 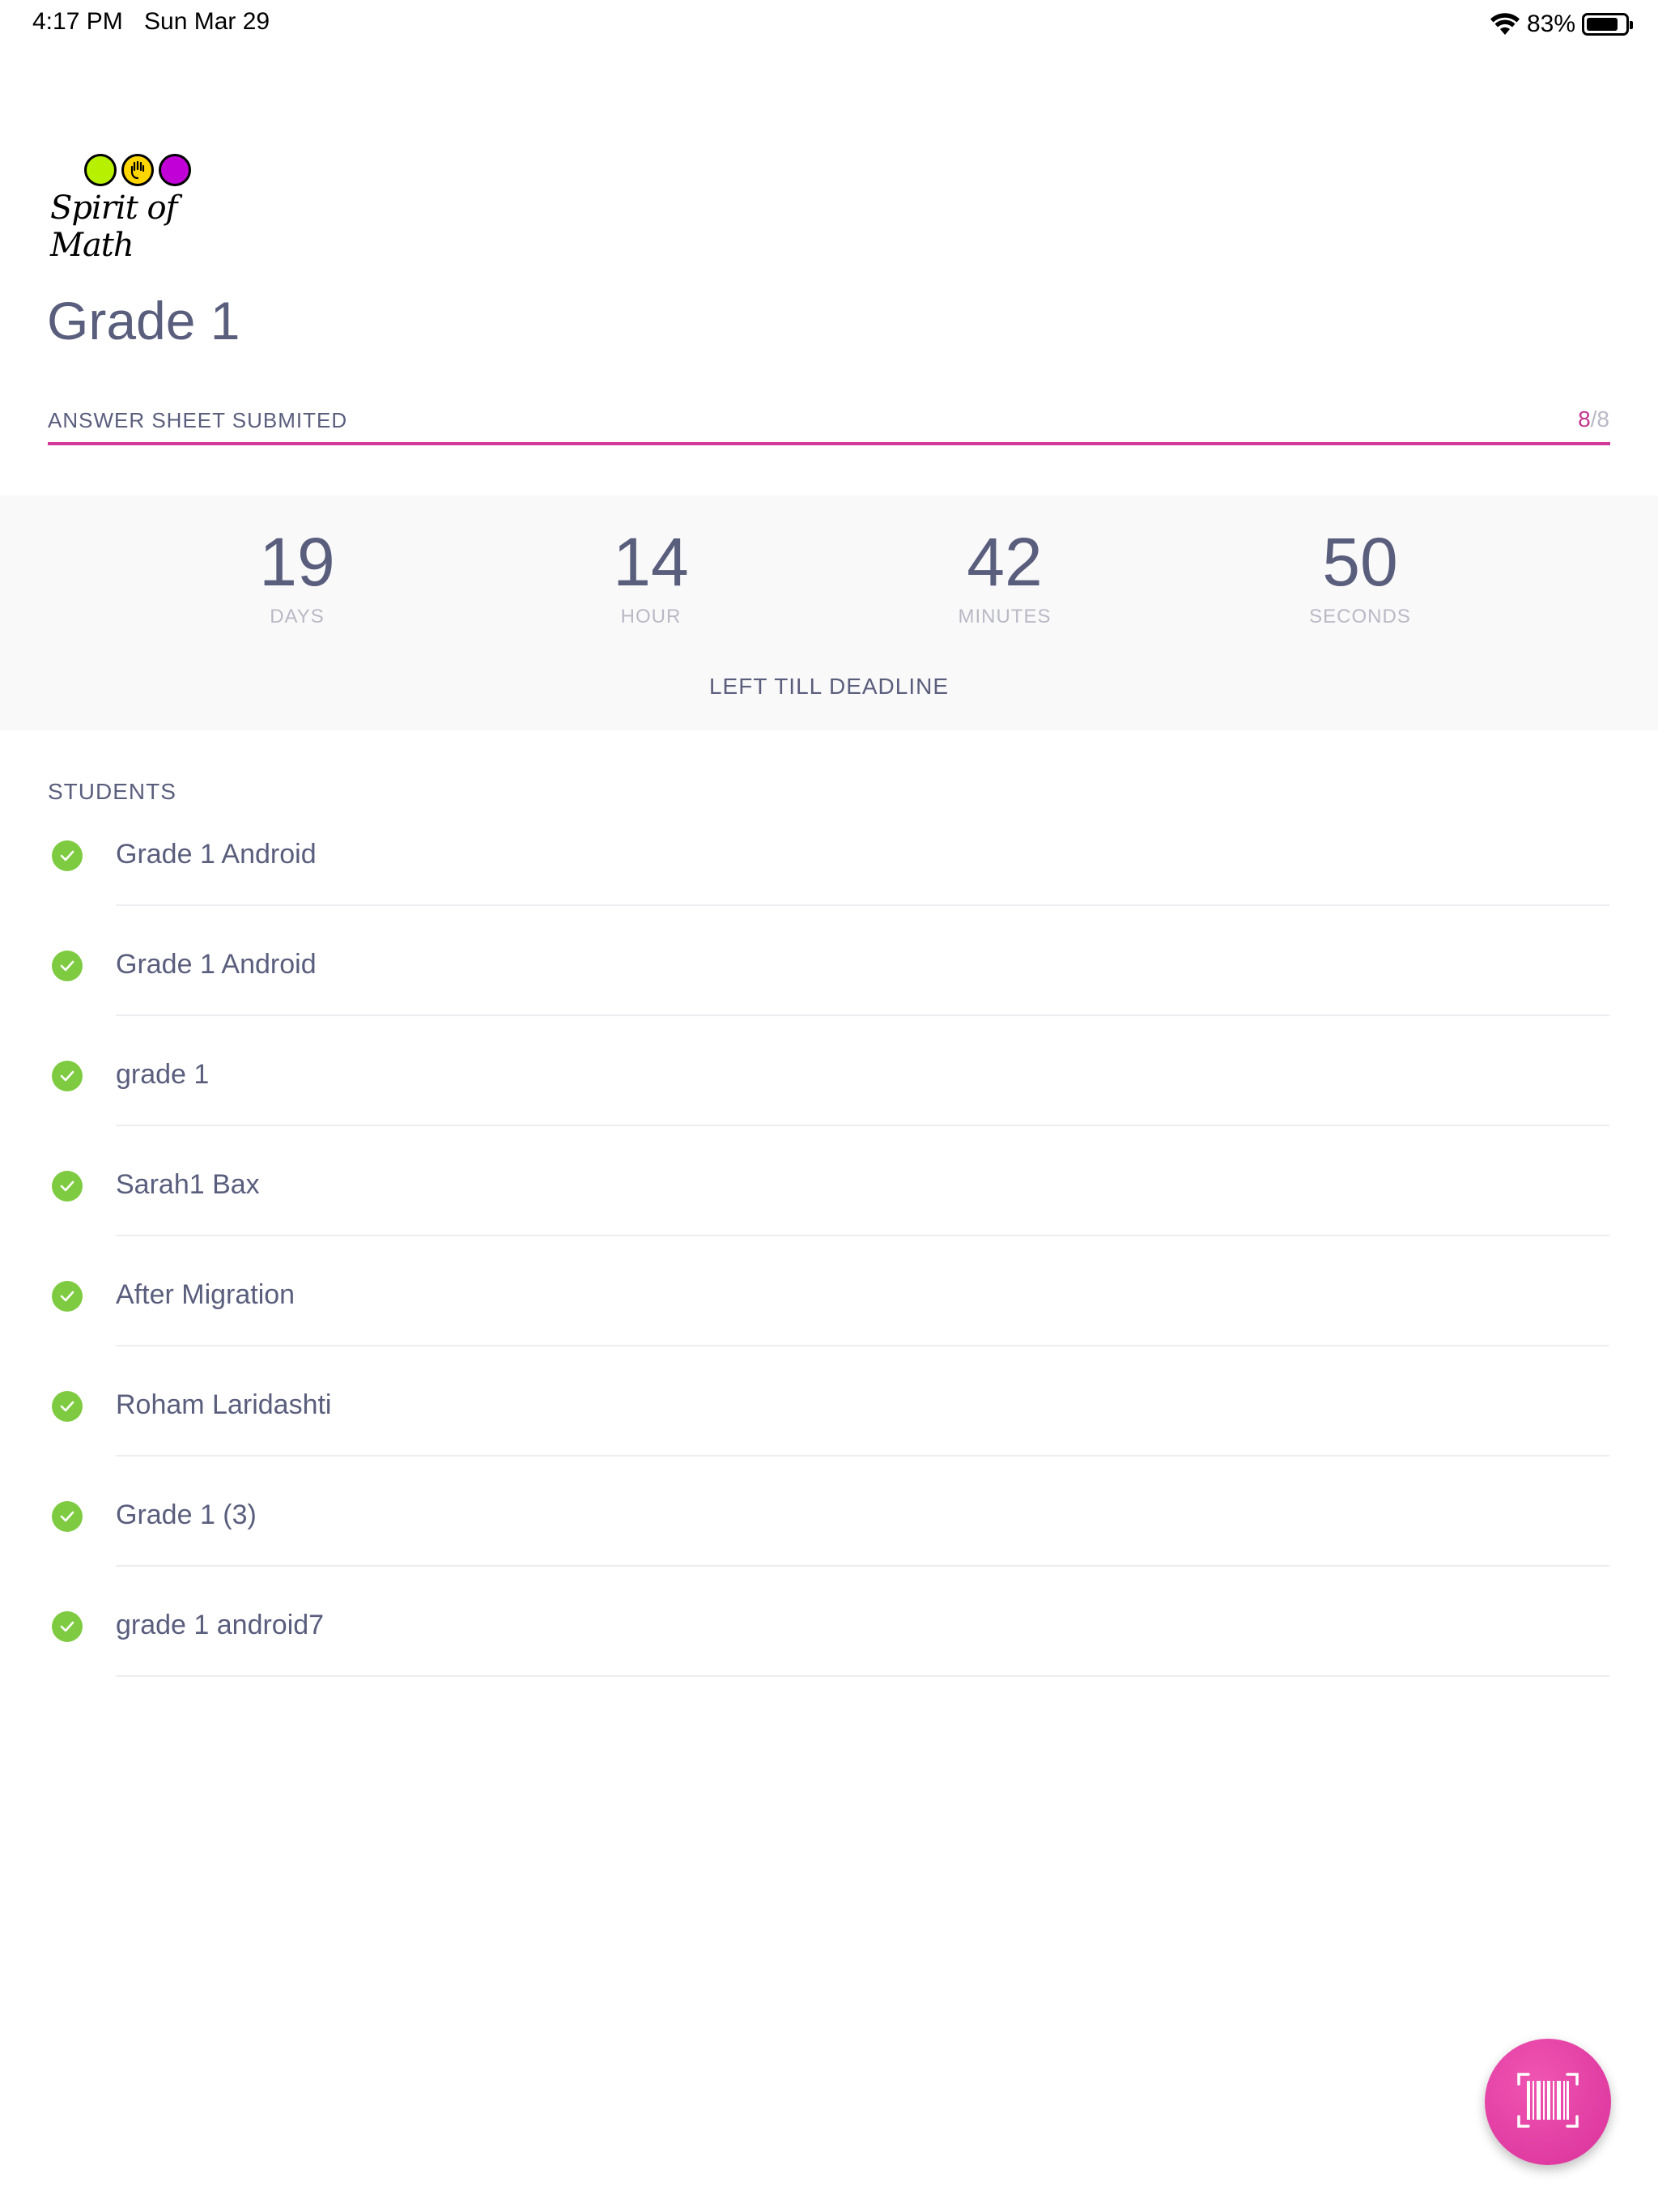 What do you see at coordinates (829, 1431) in the screenshot?
I see `student-row-6: Roham Laridashti` at bounding box center [829, 1431].